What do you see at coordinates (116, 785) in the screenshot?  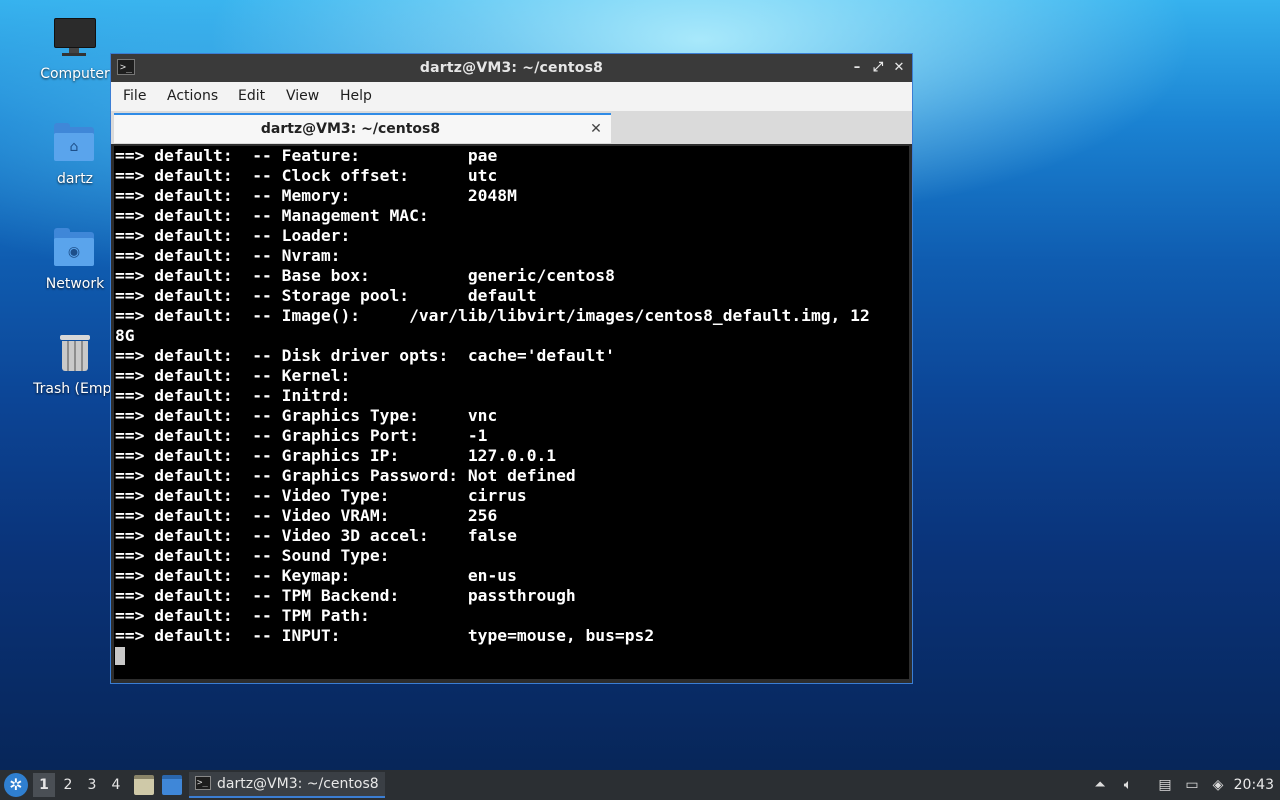 I see `workspace-4: 4` at bounding box center [116, 785].